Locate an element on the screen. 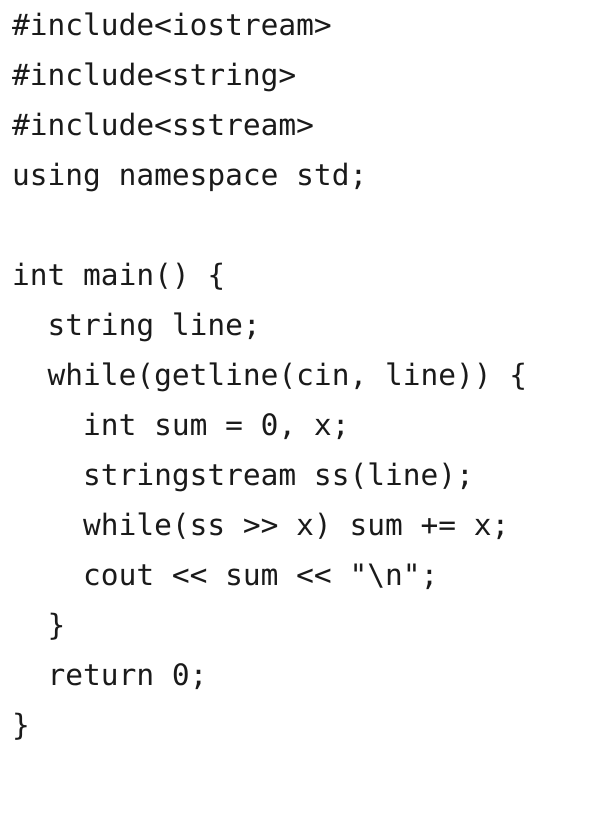  code-line: while(ss >> x) sum += x; is located at coordinates (261, 525).